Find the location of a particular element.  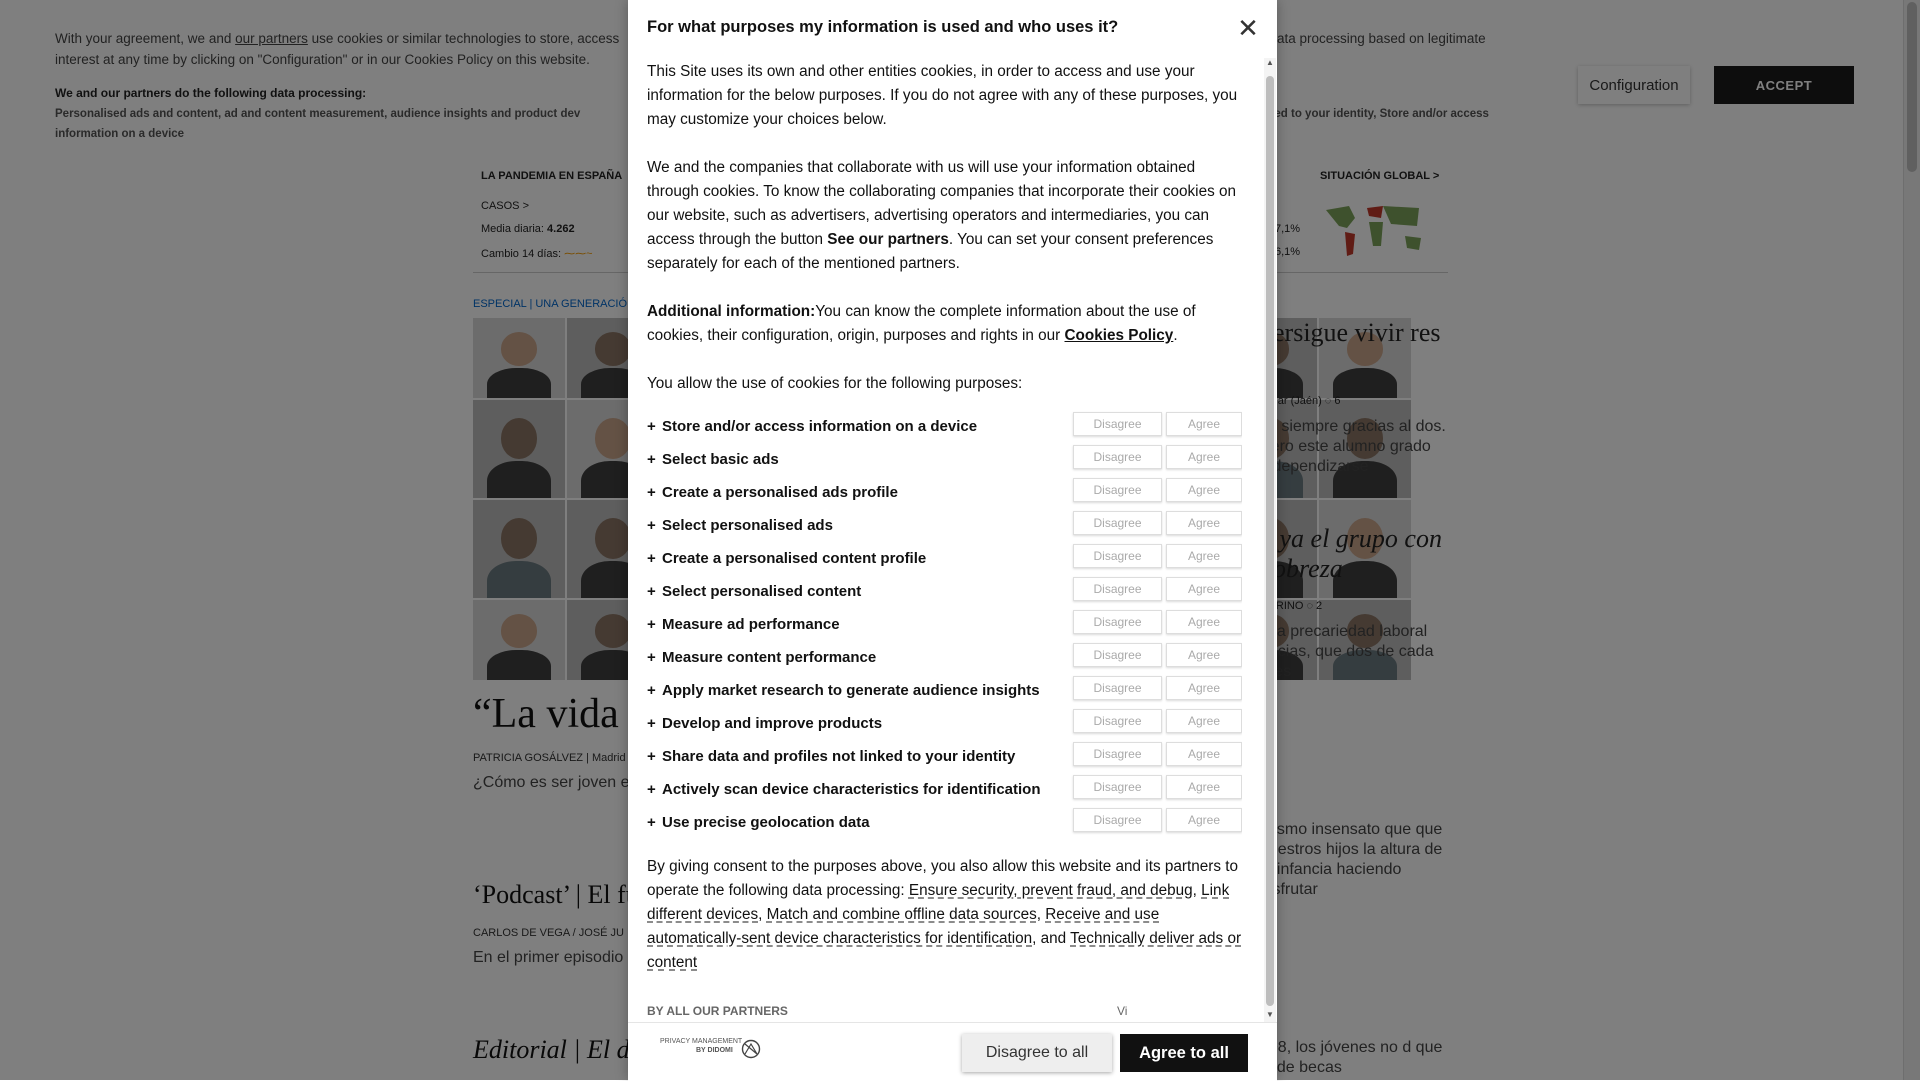

purpose-row: + Select personalised ads Disagree Agree is located at coordinates (944, 527).